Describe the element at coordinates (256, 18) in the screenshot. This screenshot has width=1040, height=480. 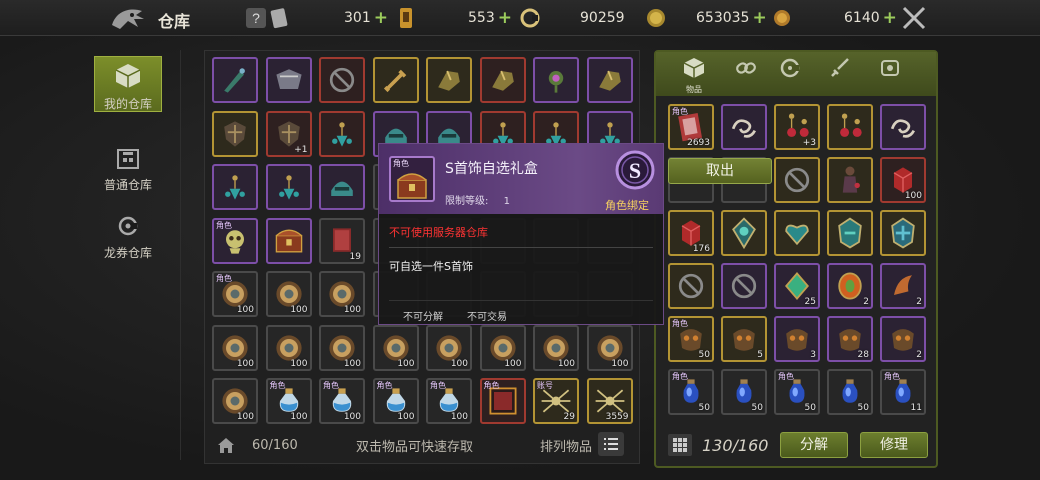
I see `help-icon: ?` at that location.